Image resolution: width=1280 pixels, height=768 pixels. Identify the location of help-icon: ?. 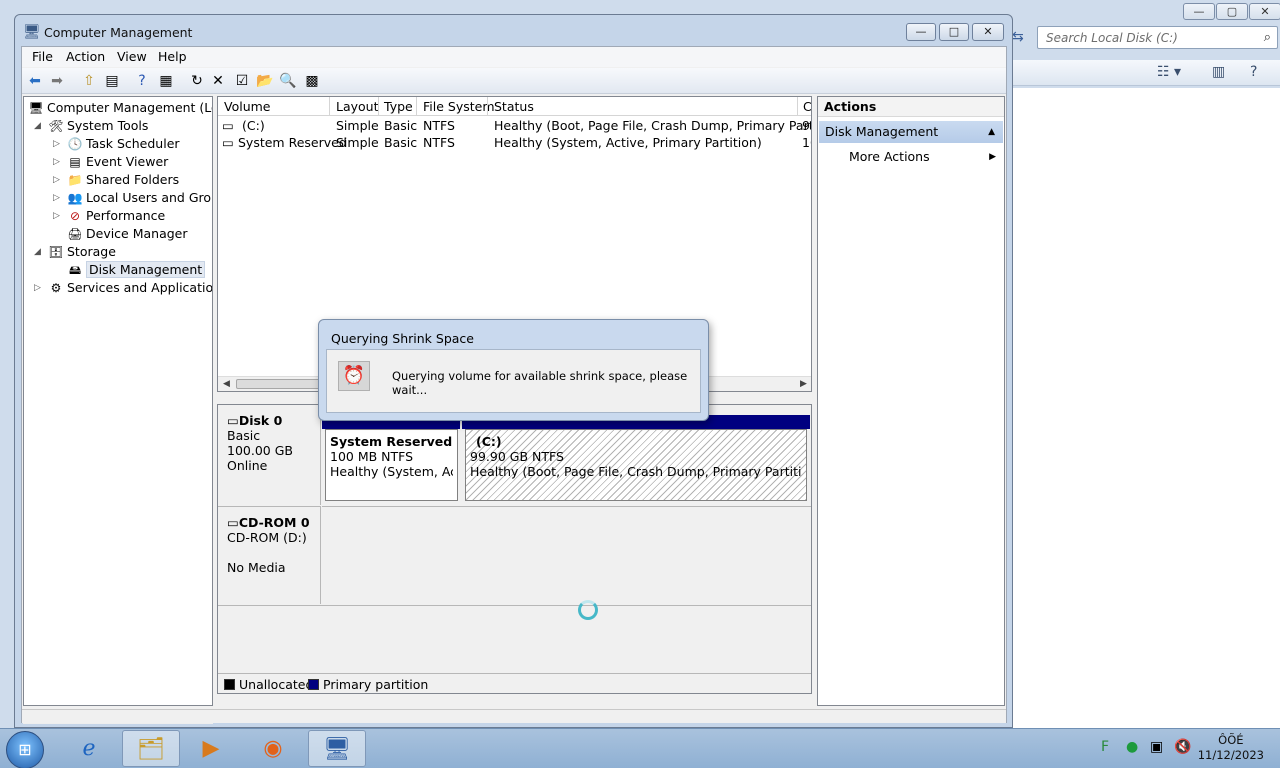
(1253, 72).